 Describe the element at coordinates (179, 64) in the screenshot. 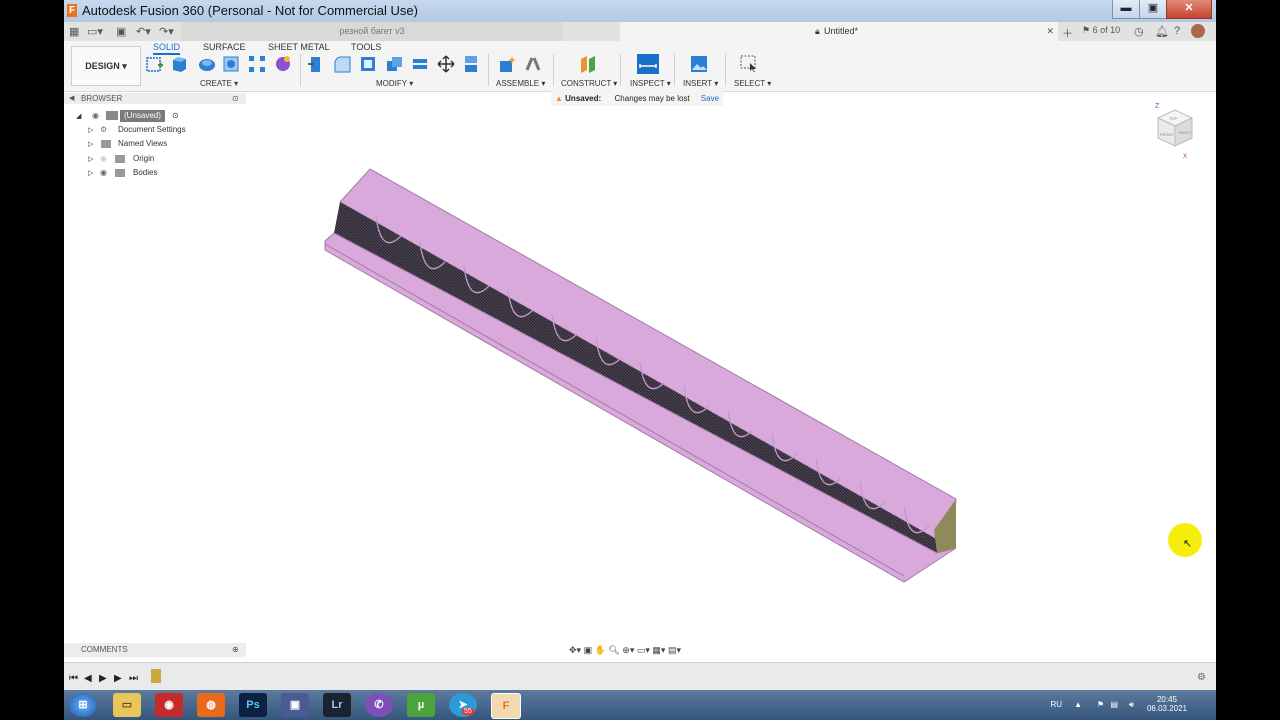

I see `extrude-icon` at that location.